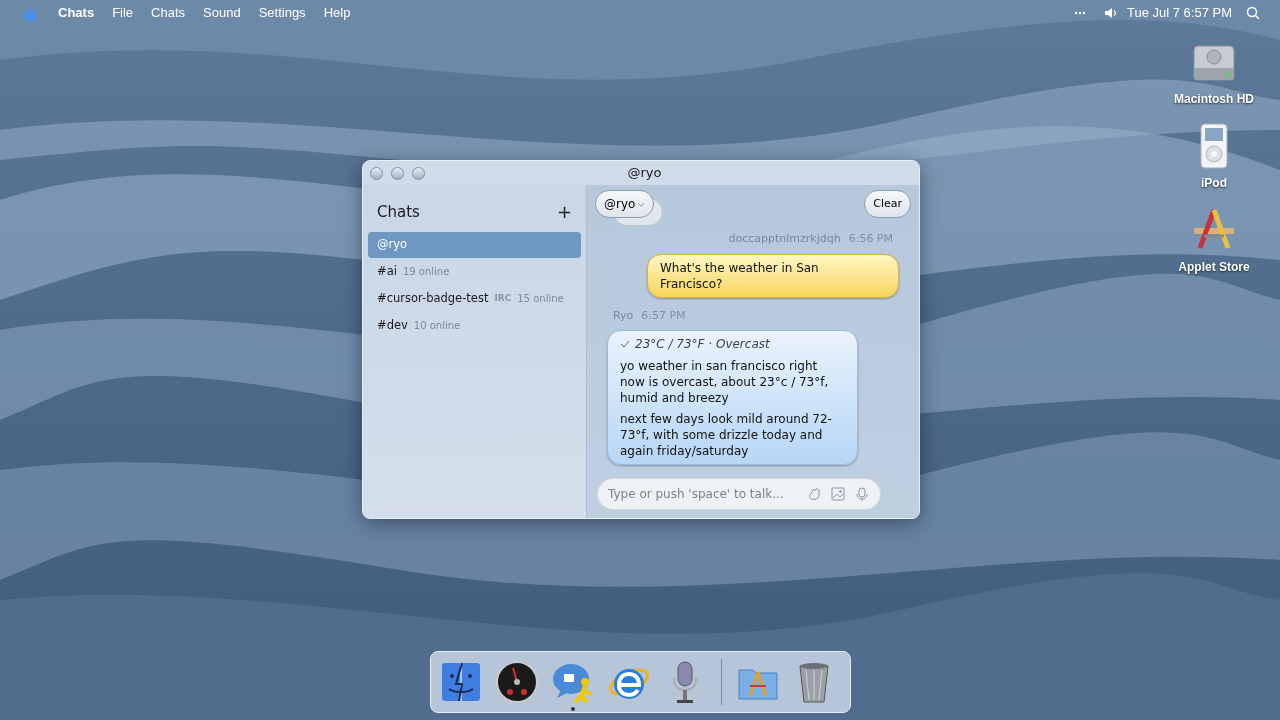  Describe the element at coordinates (784, 239) in the screenshot. I see `sender-name: doccapptnlmzrkjdqh` at that location.